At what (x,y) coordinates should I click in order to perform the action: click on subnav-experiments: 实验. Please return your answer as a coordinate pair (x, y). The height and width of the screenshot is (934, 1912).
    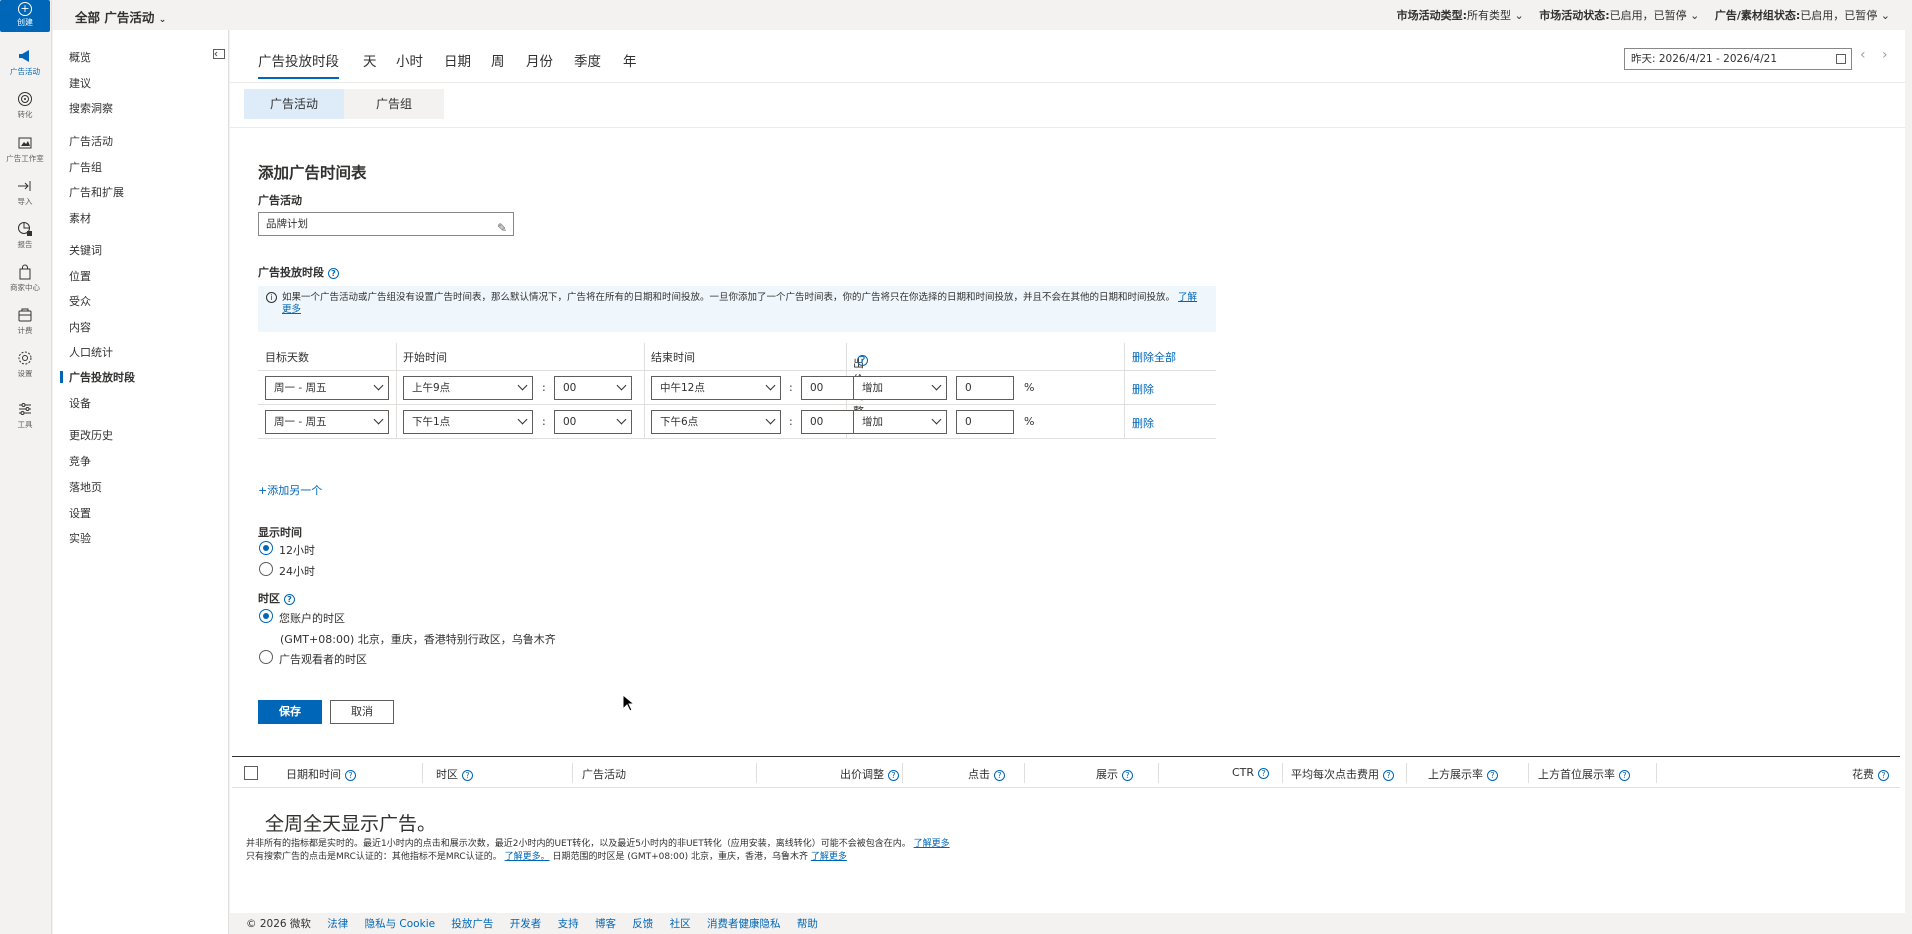
    Looking at the image, I should click on (80, 538).